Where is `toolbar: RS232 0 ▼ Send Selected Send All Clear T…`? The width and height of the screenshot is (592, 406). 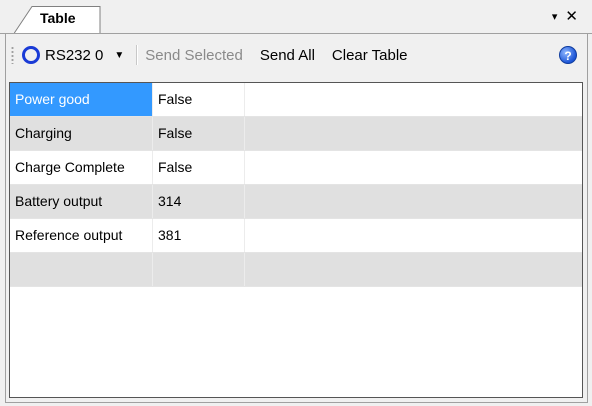
toolbar: RS232 0 ▼ Send Selected Send All Clear T… is located at coordinates (296, 55).